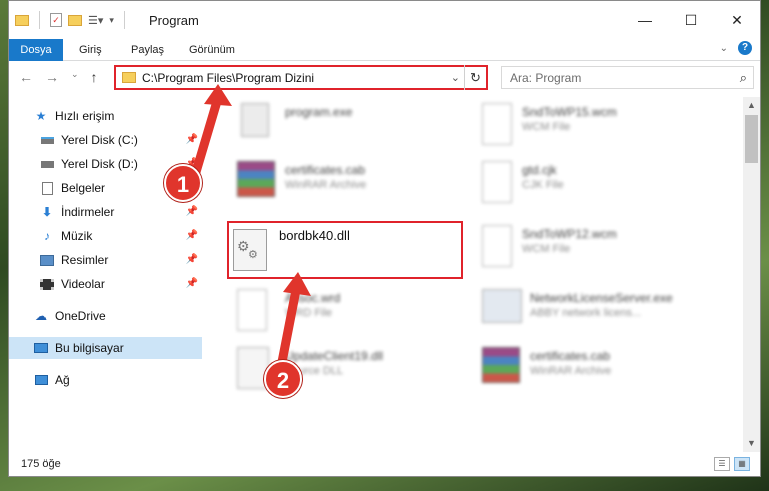 The height and width of the screenshot is (491, 769). I want to click on sidebar-item-label: OneDrive, so click(80, 316).